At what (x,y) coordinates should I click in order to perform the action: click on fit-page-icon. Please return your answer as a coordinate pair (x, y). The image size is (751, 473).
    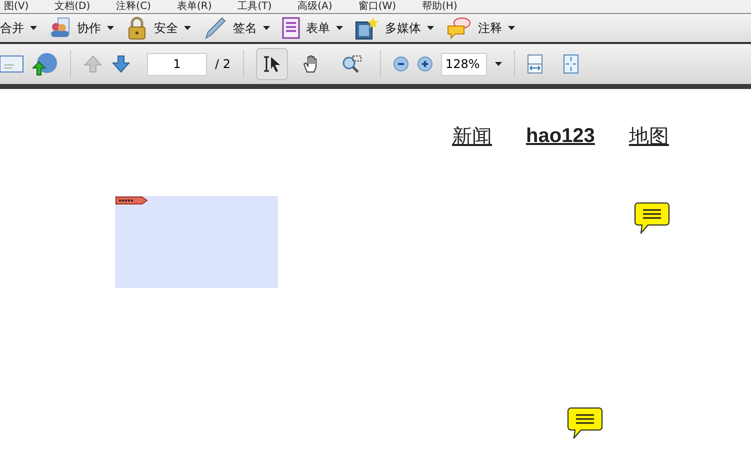
    Looking at the image, I should click on (570, 64).